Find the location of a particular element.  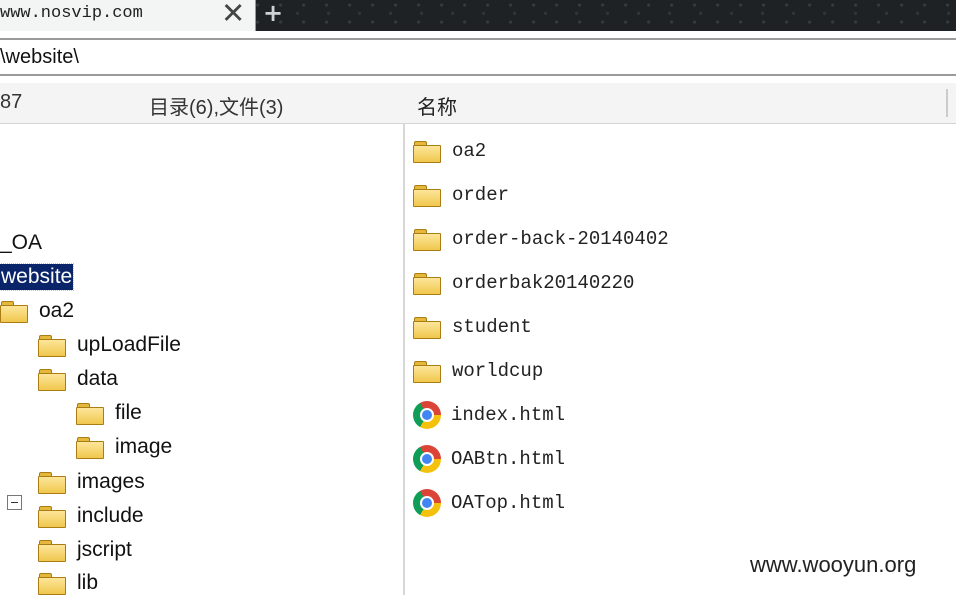

file-name: order is located at coordinates (481, 195).